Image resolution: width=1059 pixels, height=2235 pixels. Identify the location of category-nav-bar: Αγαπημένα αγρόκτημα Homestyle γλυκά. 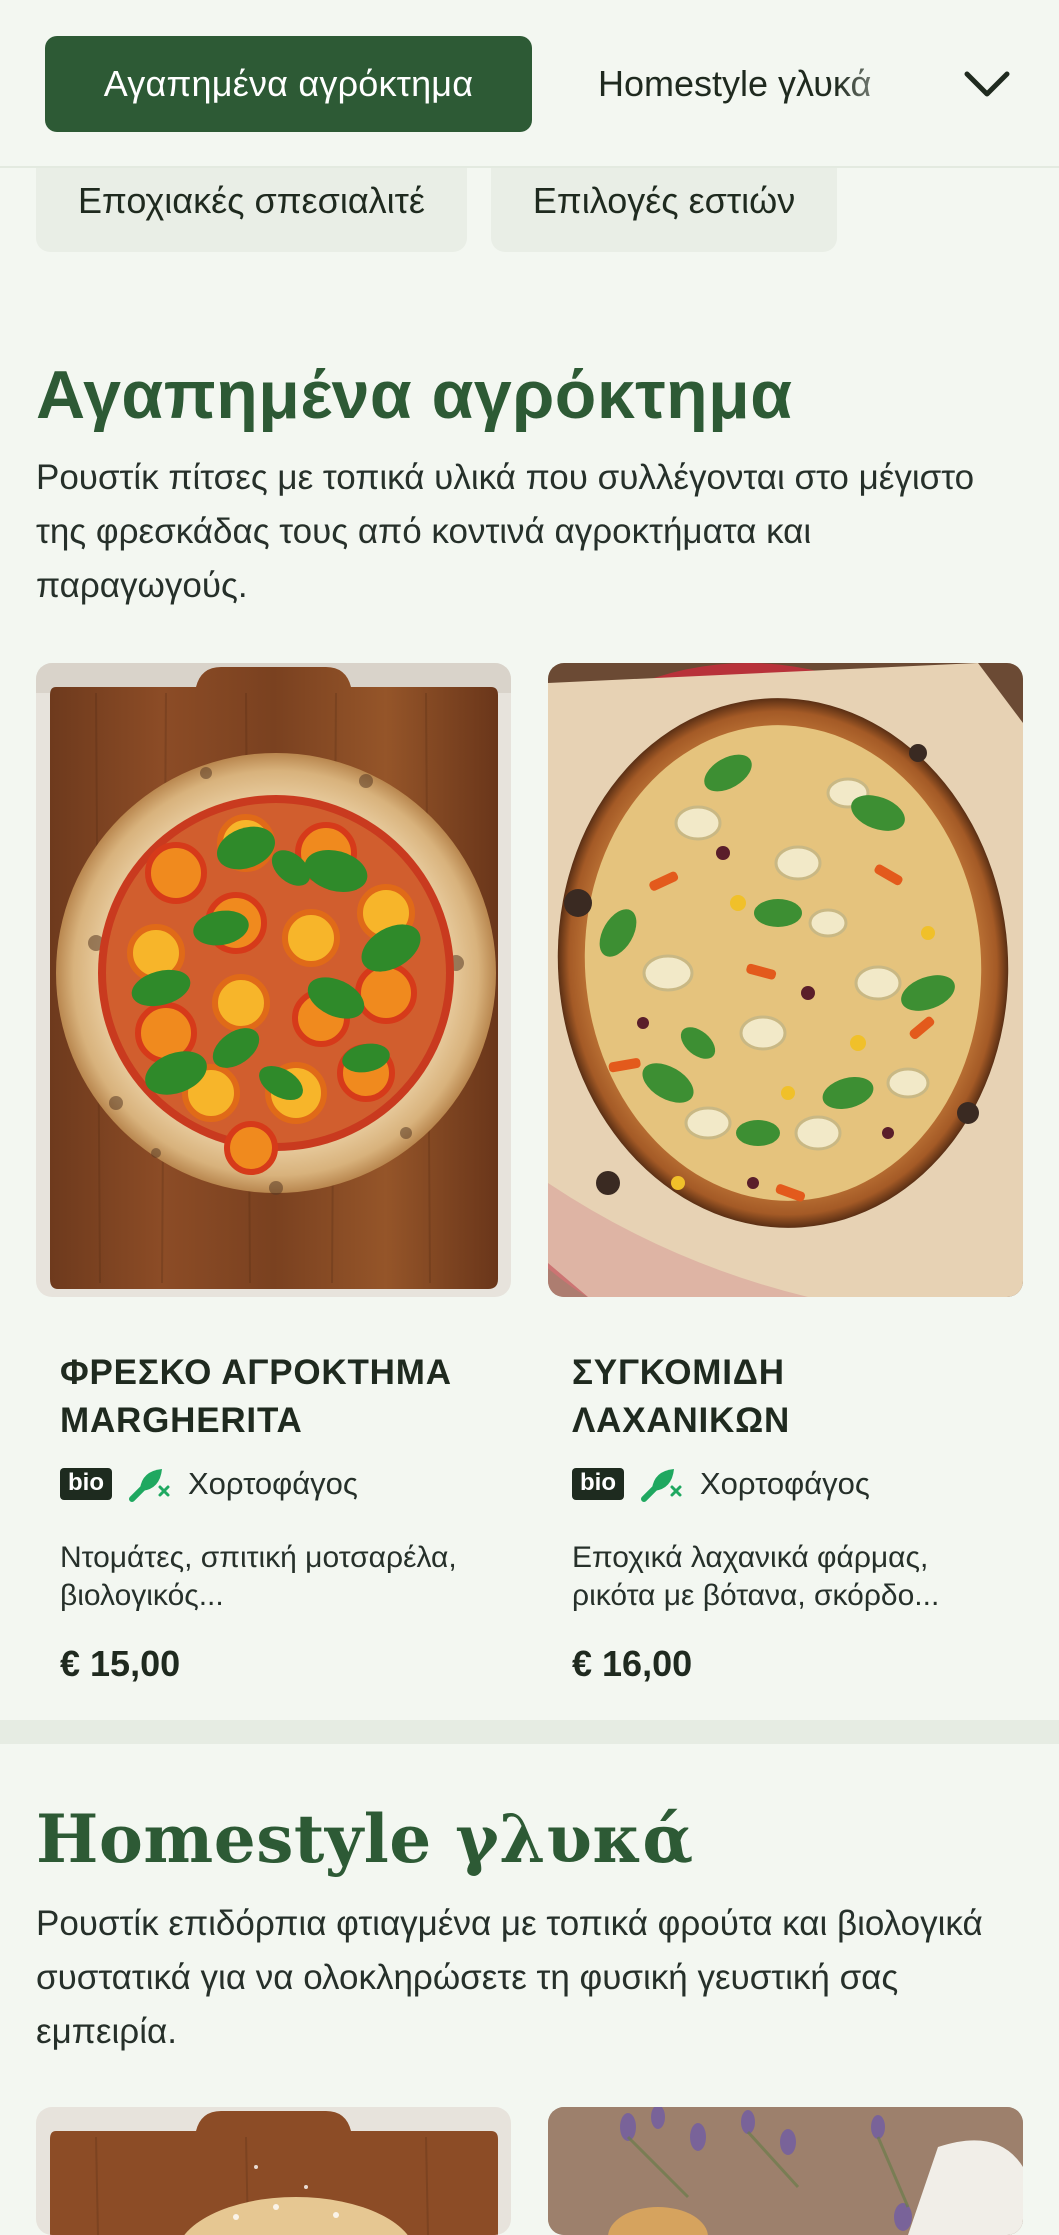
(529, 84).